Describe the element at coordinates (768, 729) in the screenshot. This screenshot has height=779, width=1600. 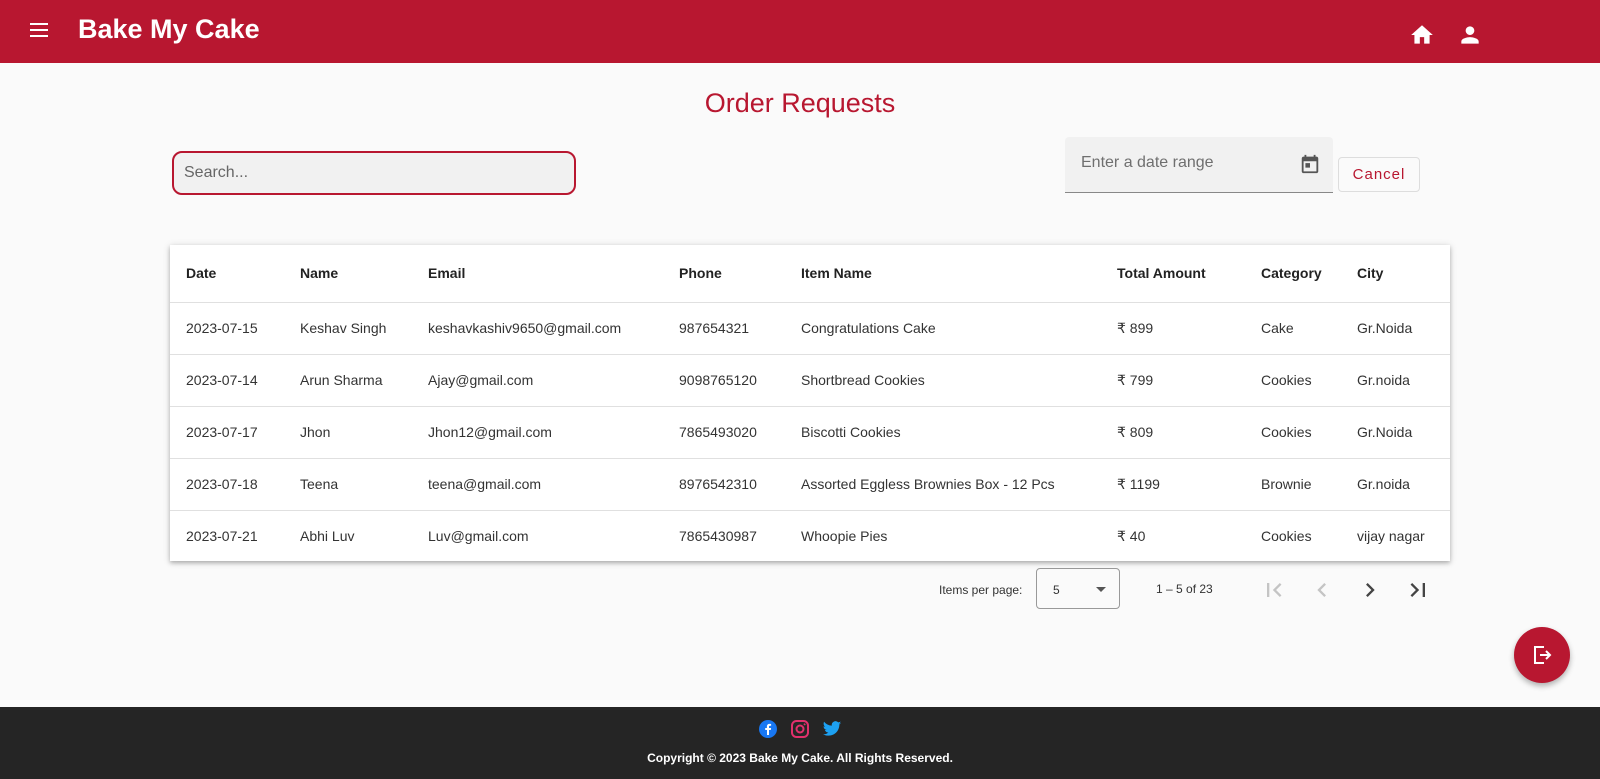
I see `facebook-icon` at that location.